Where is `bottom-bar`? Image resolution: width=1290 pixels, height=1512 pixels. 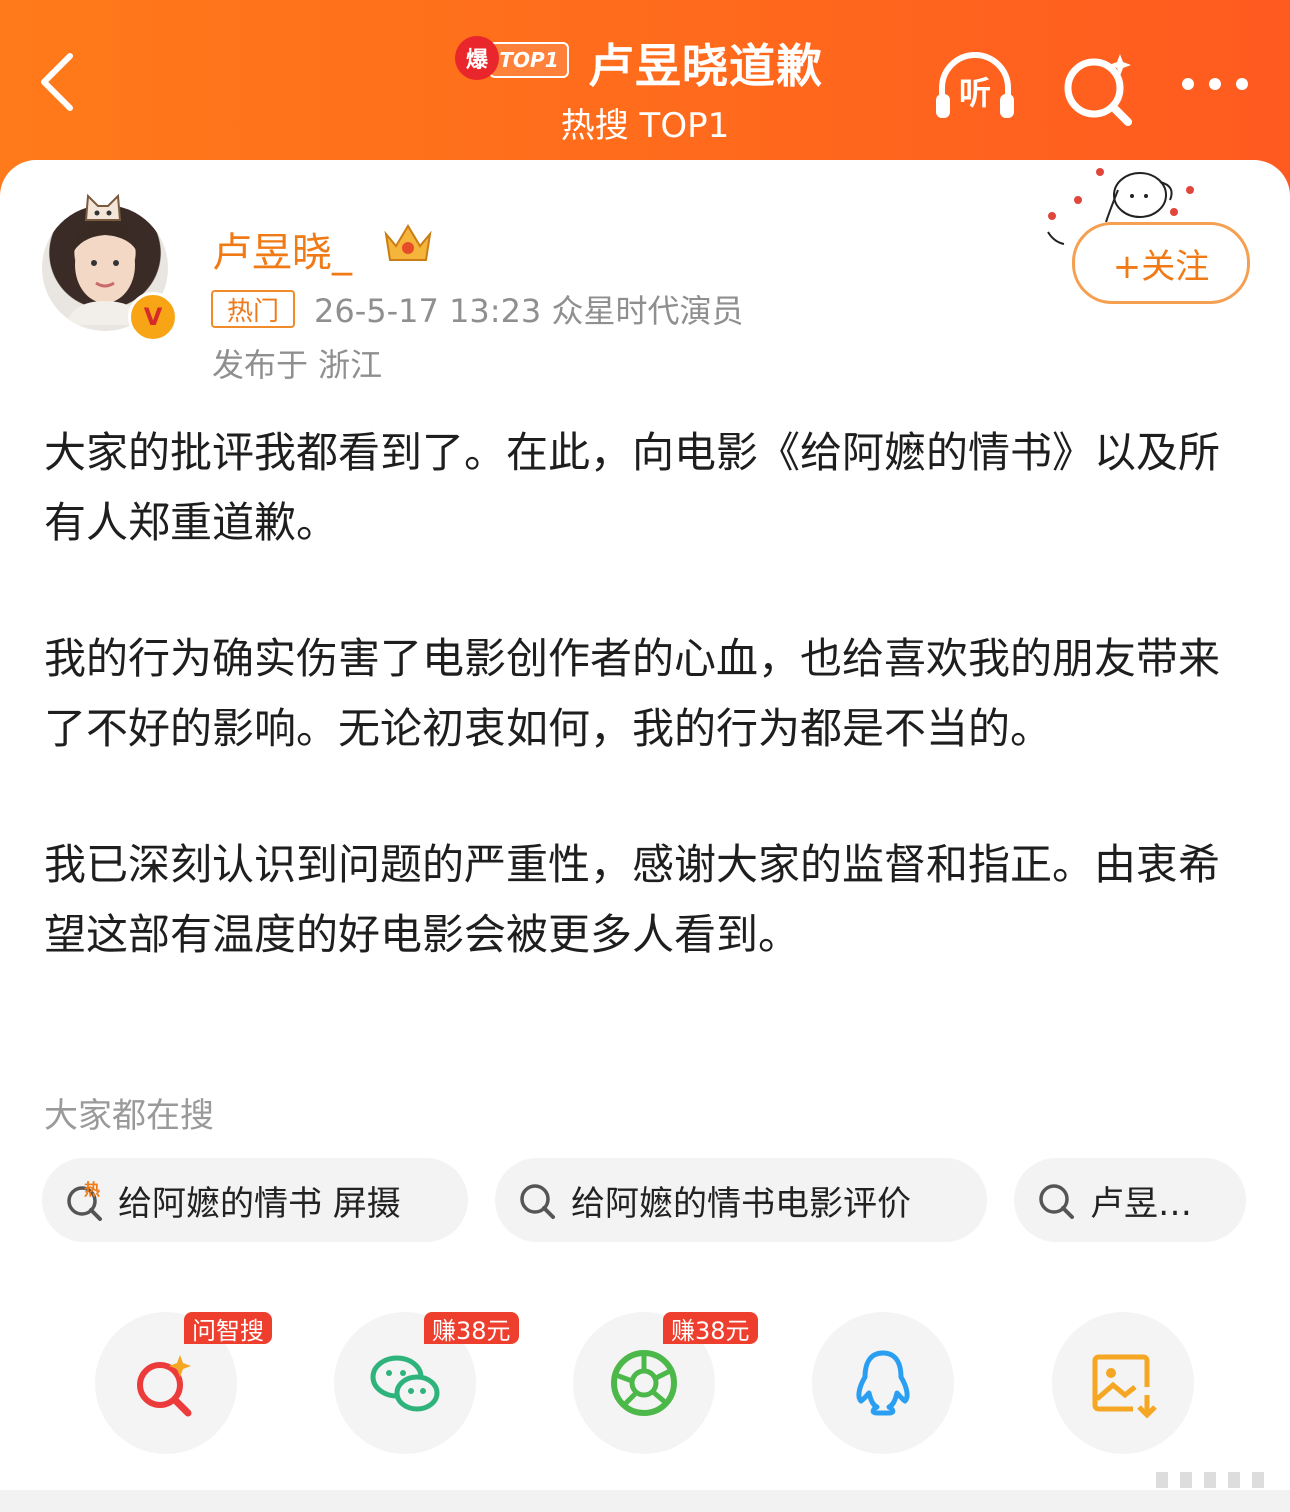 bottom-bar is located at coordinates (645, 1501).